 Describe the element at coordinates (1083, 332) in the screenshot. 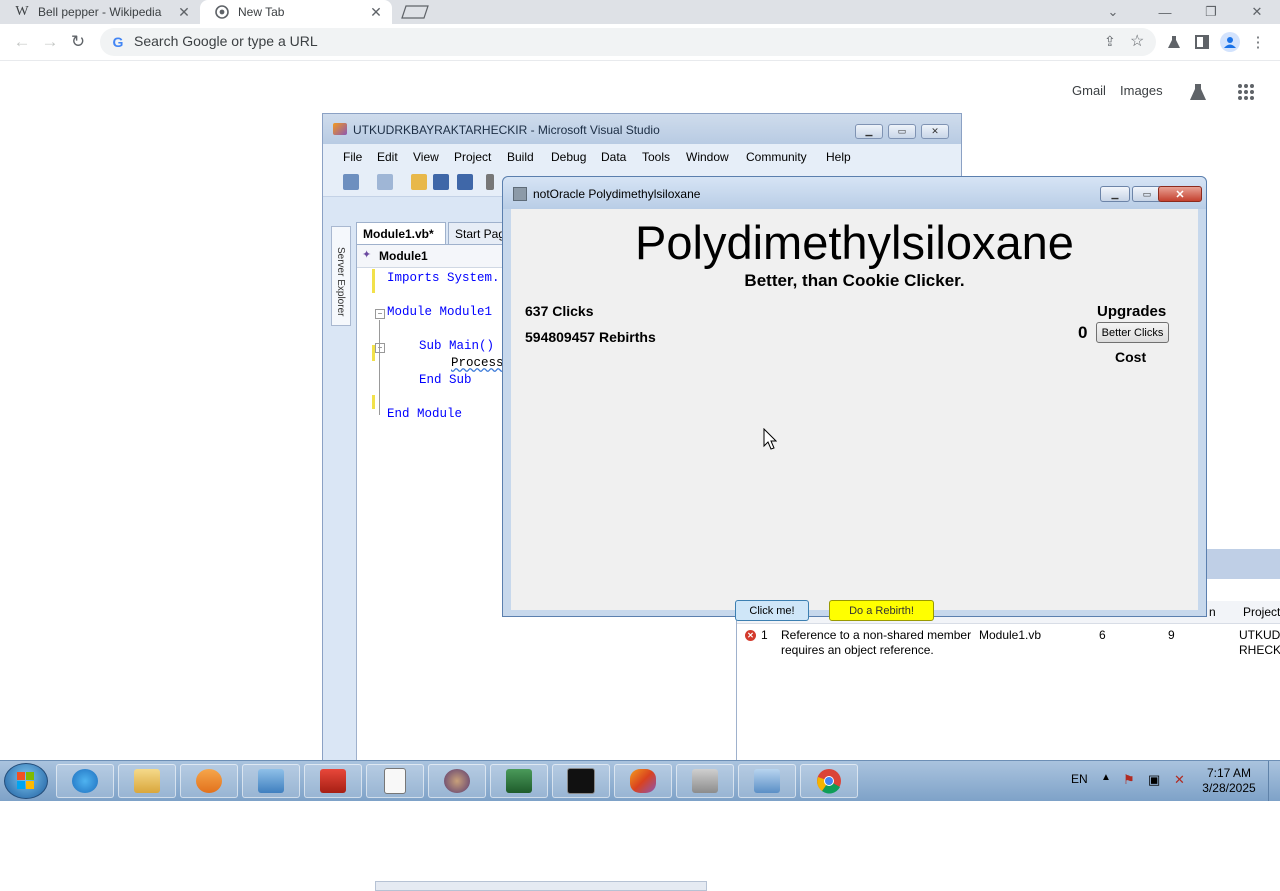

I see `upgrade-count: 0` at that location.